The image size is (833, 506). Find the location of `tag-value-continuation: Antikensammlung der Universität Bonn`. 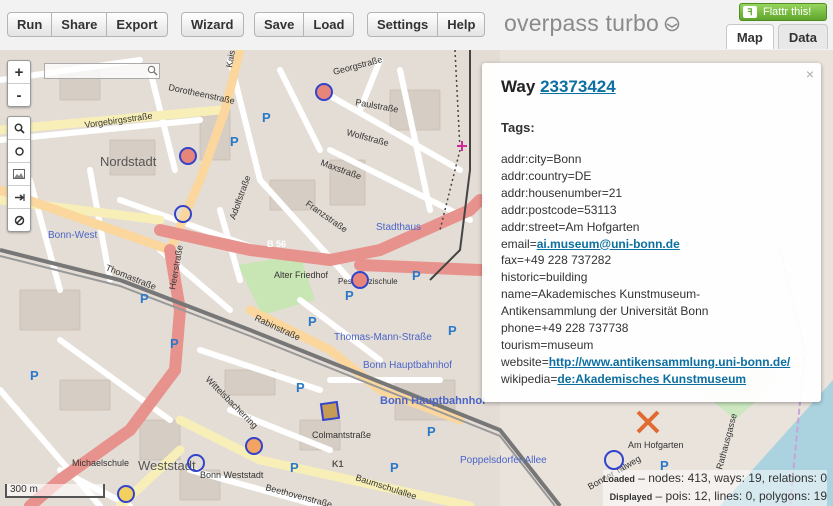

tag-value-continuation: Antikensammlung der Universität Bonn is located at coordinates (605, 311).